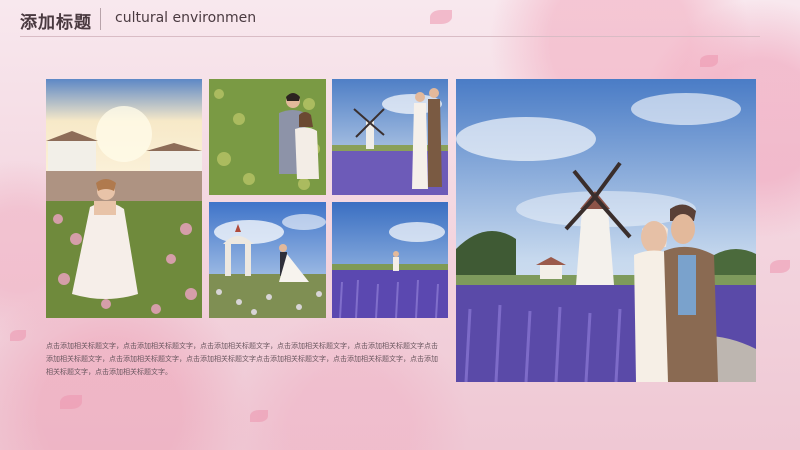 This screenshot has height=450, width=800. I want to click on title-underline, so click(390, 36).